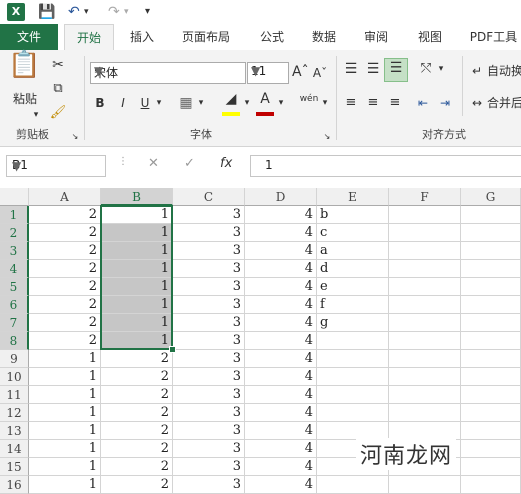 The width and height of the screenshot is (521, 494). What do you see at coordinates (137, 413) in the screenshot?
I see `cell-b-12: 2` at bounding box center [137, 413].